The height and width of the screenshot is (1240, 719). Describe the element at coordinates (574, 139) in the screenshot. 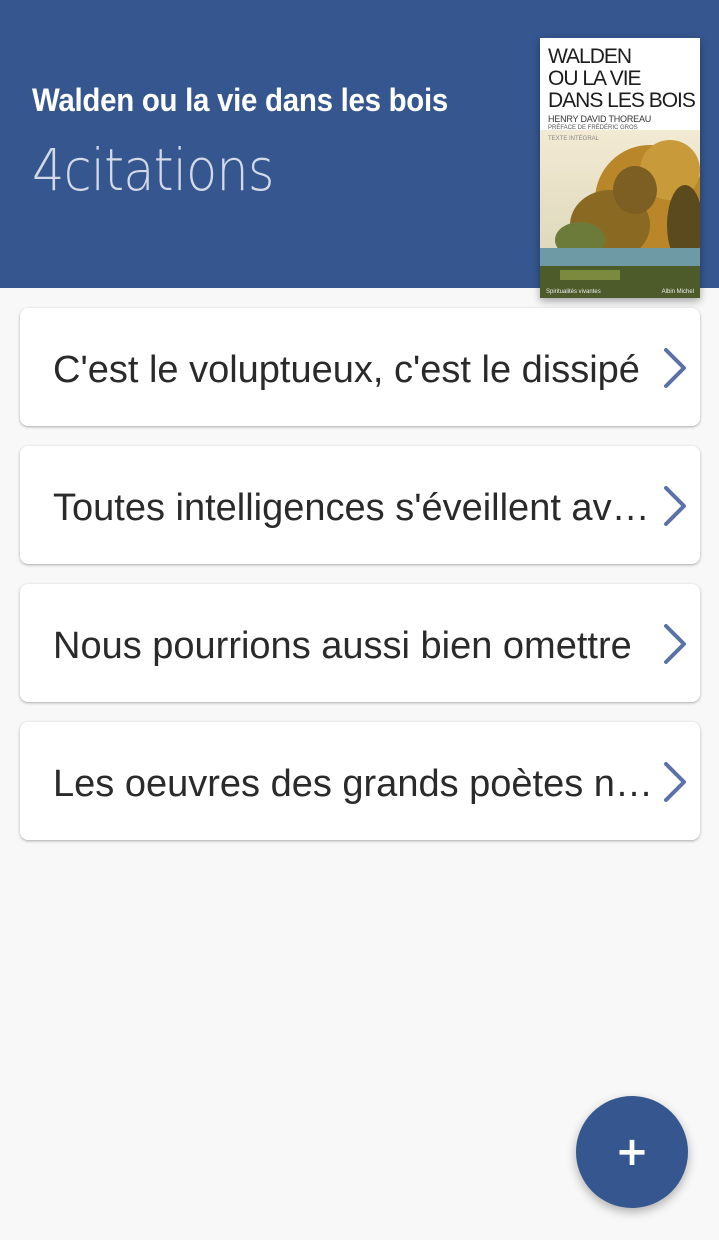

I see `cover-edition: TEXTE INTÉGRAL` at that location.